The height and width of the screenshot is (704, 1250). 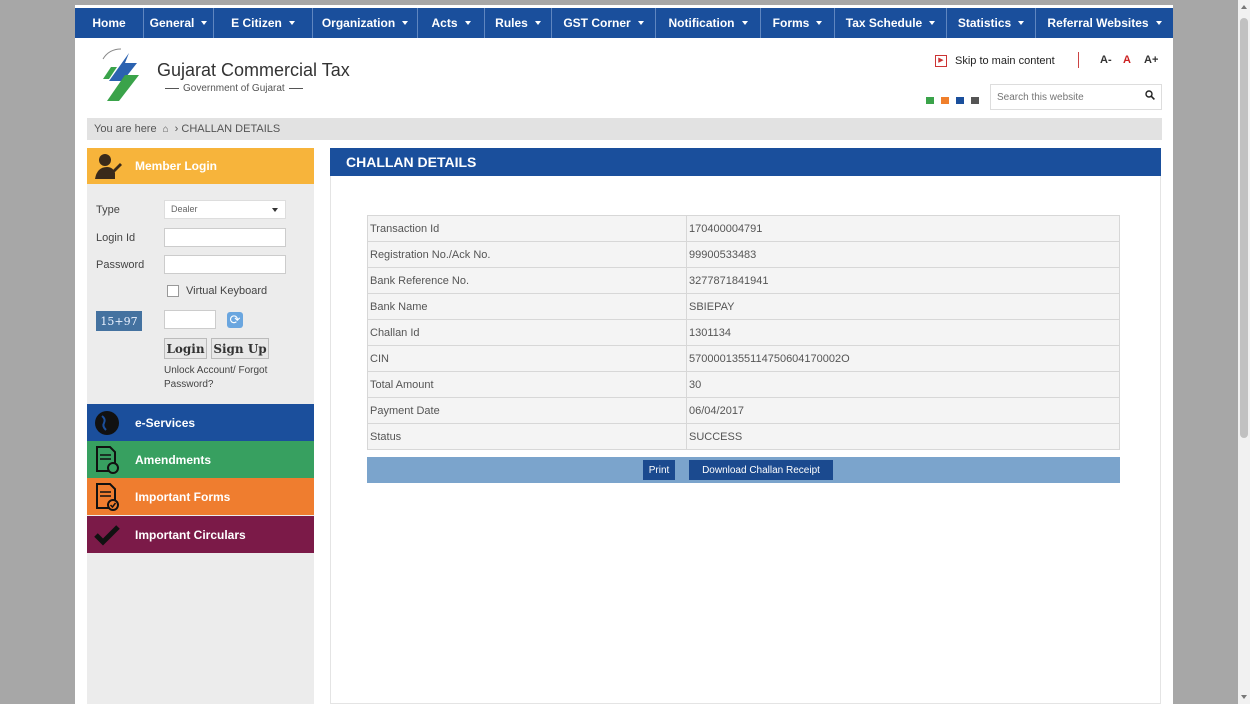 I want to click on menu-amendments: Amendments, so click(x=200, y=459).